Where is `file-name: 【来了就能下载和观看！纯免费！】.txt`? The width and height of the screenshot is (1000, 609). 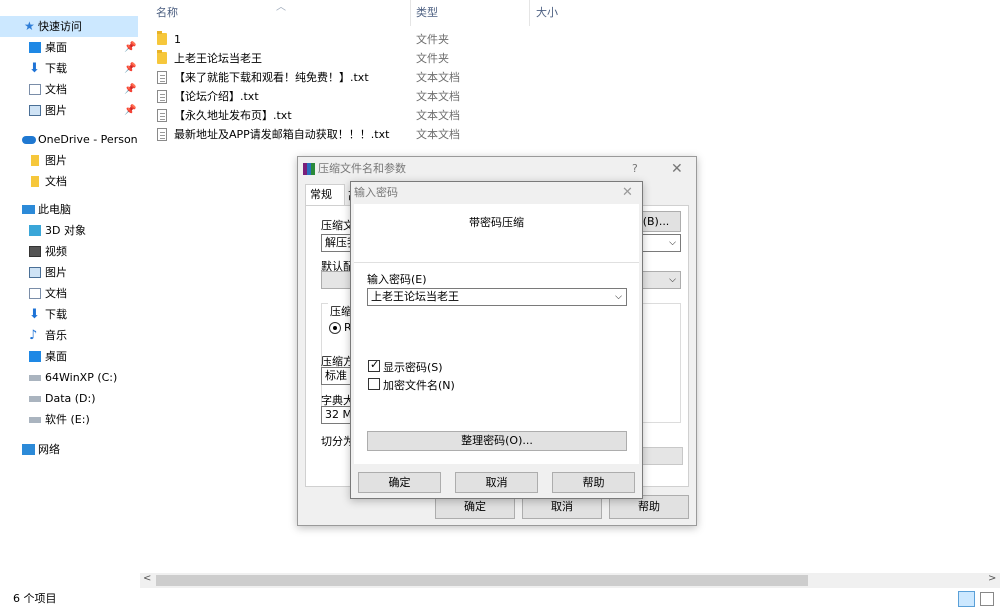 file-name: 【来了就能下载和观看！纯免费！】.txt is located at coordinates (271, 77).